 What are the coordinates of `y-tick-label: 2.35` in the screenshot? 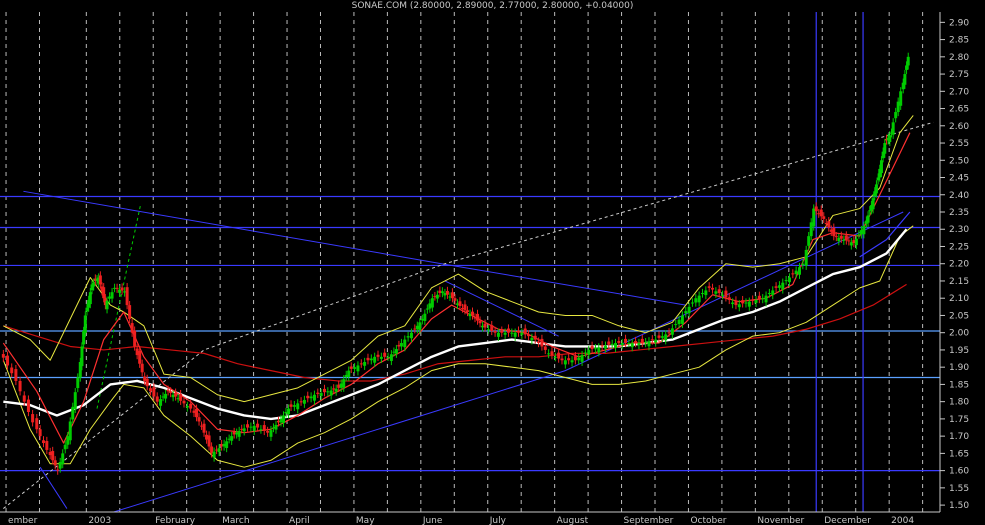 It's located at (959, 213).